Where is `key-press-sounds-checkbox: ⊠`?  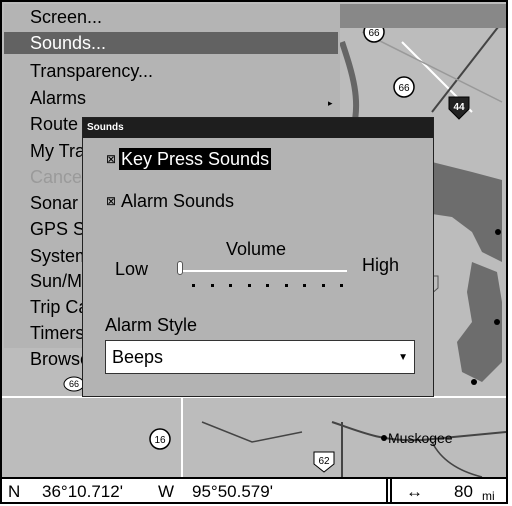
key-press-sounds-checkbox: ⊠ is located at coordinates (111, 159).